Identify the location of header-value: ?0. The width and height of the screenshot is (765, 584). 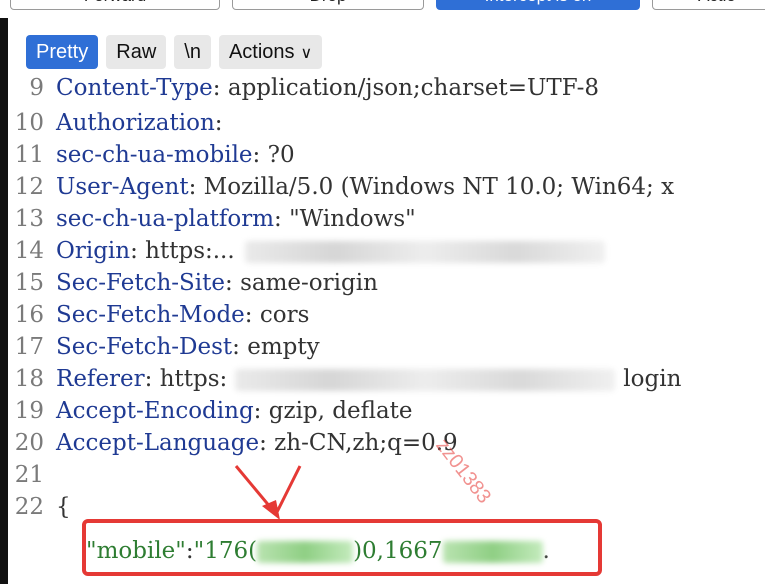
(281, 155).